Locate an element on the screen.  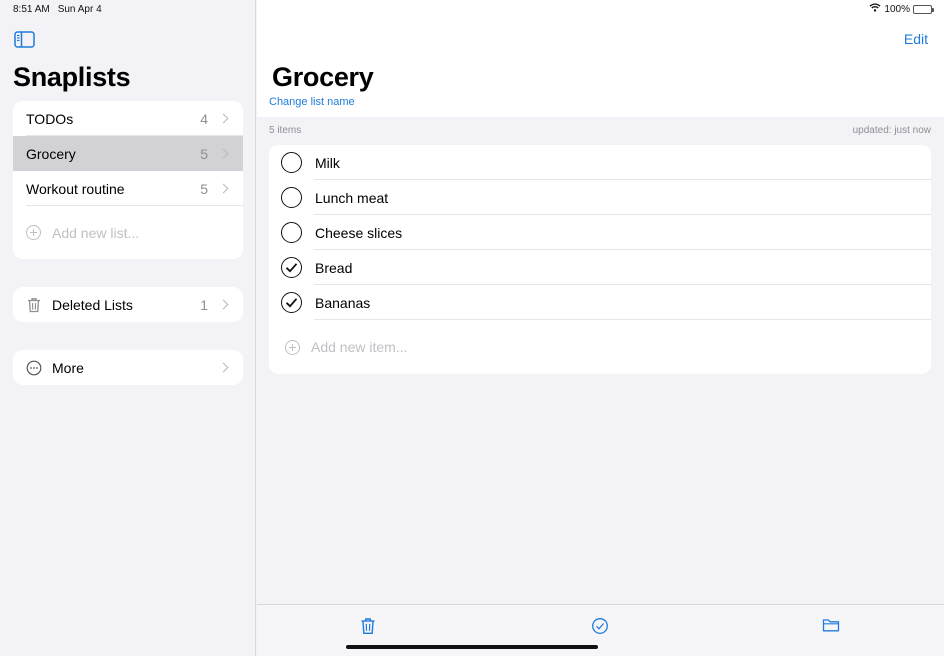
list-item: Bread is located at coordinates (600, 267).